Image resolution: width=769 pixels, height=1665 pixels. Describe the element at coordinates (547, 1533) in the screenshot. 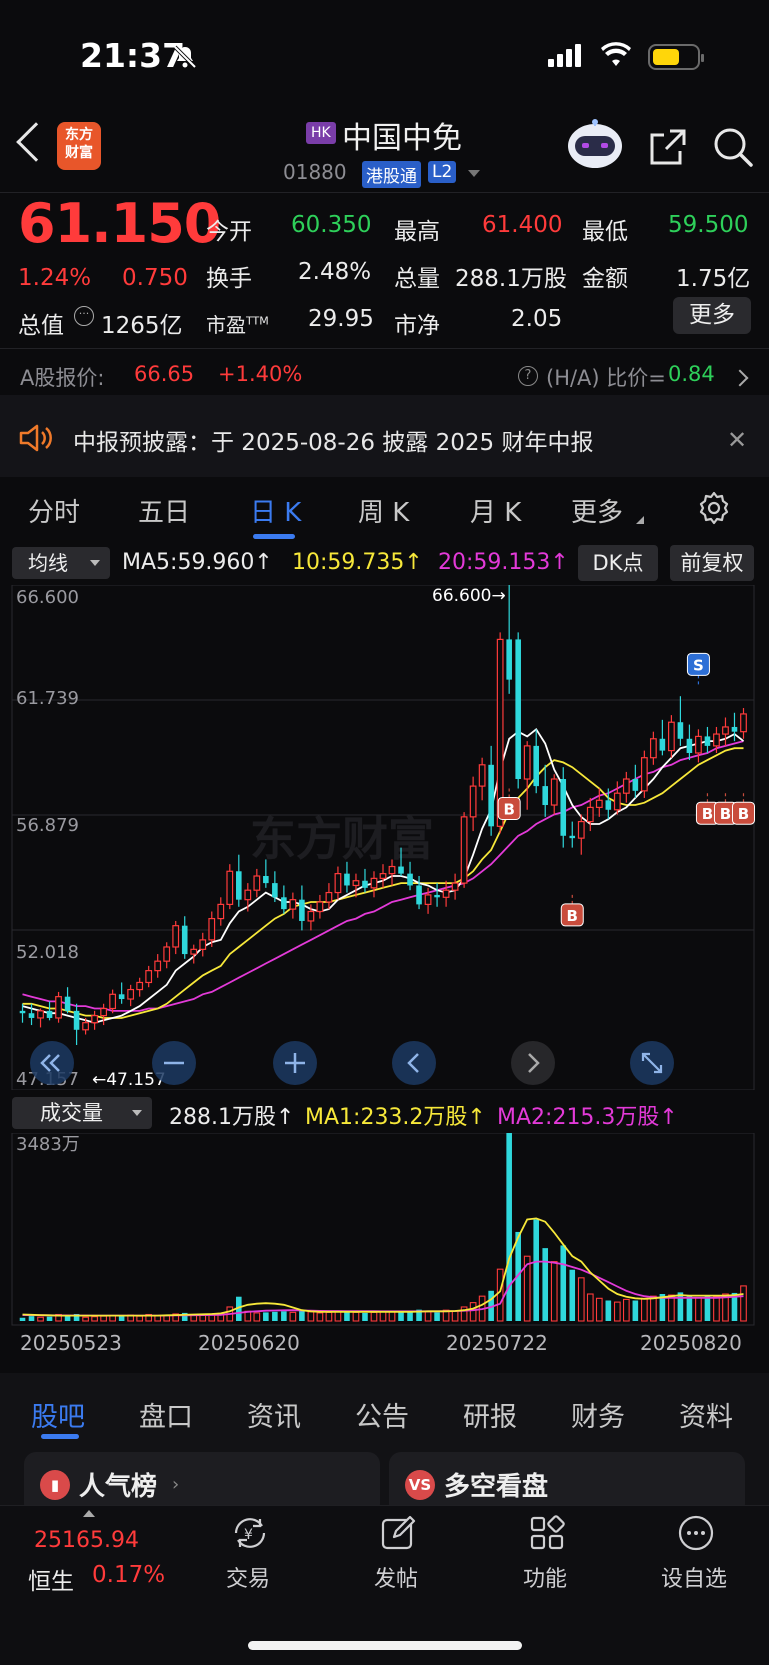

I see `features-grid-icon` at that location.